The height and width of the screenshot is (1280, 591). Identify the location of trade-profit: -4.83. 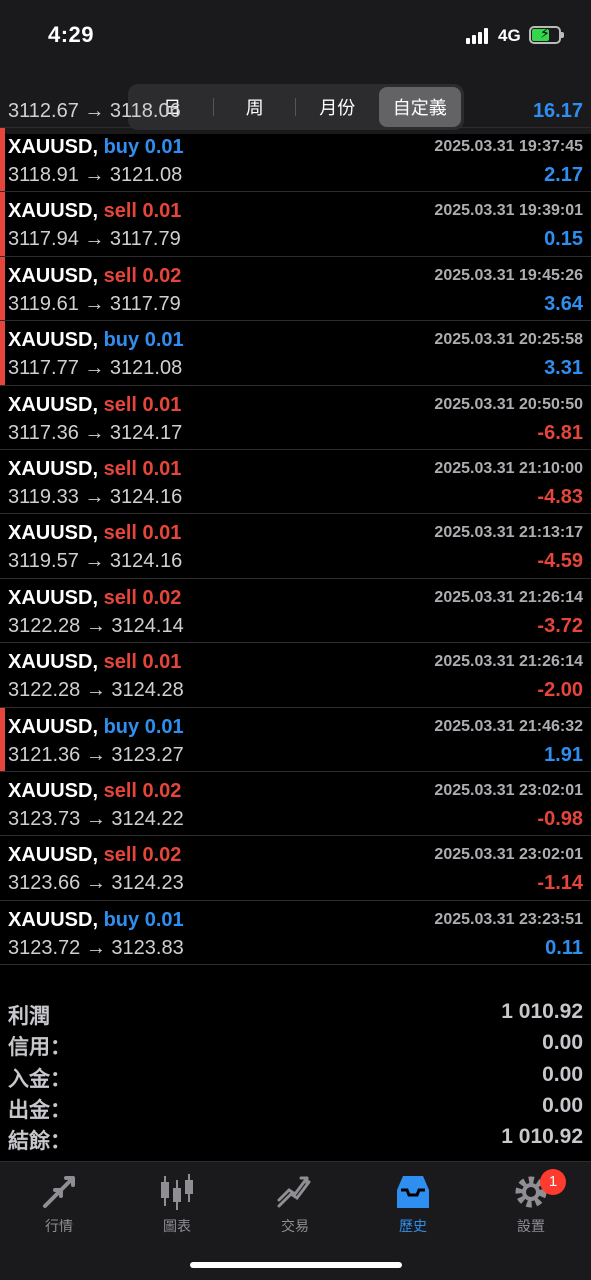
(560, 496).